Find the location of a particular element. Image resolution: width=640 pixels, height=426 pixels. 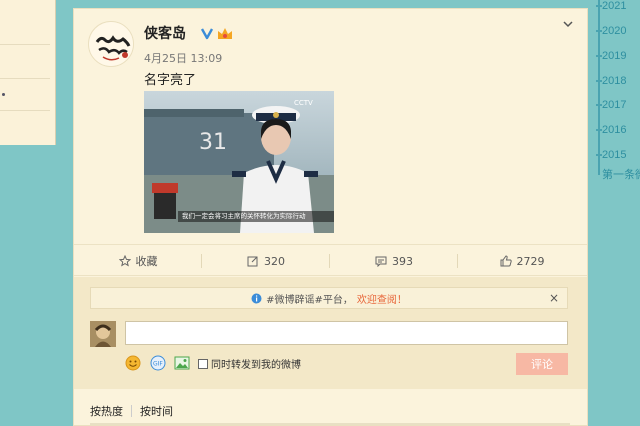

verified-badge-icon is located at coordinates (207, 34).